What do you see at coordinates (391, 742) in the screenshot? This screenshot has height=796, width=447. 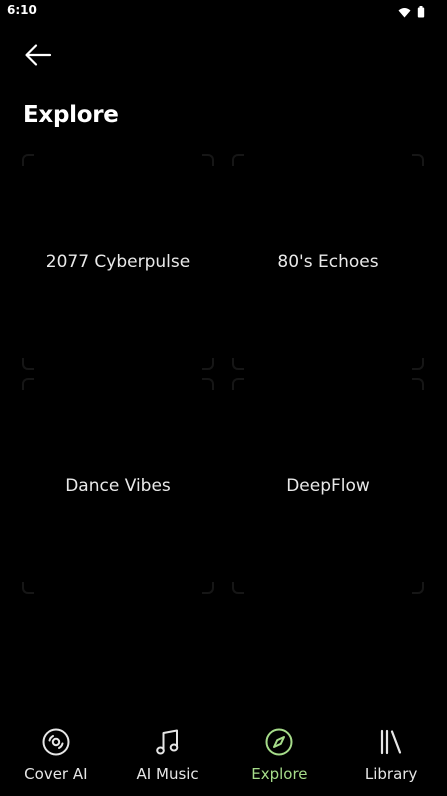 I see `library-icon` at bounding box center [391, 742].